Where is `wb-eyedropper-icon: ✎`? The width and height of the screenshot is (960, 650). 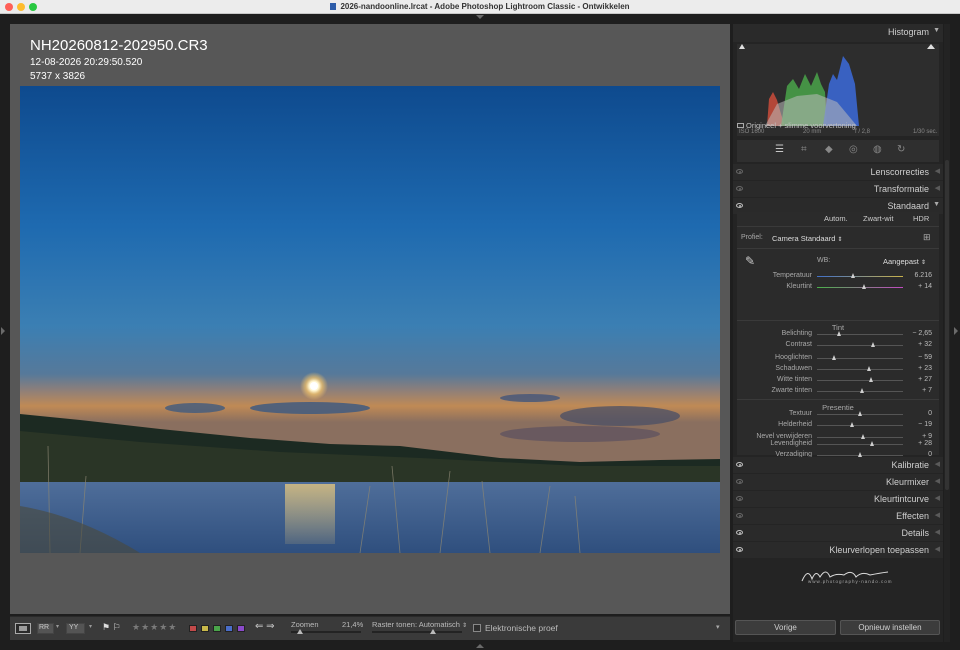 wb-eyedropper-icon: ✎ is located at coordinates (750, 261).